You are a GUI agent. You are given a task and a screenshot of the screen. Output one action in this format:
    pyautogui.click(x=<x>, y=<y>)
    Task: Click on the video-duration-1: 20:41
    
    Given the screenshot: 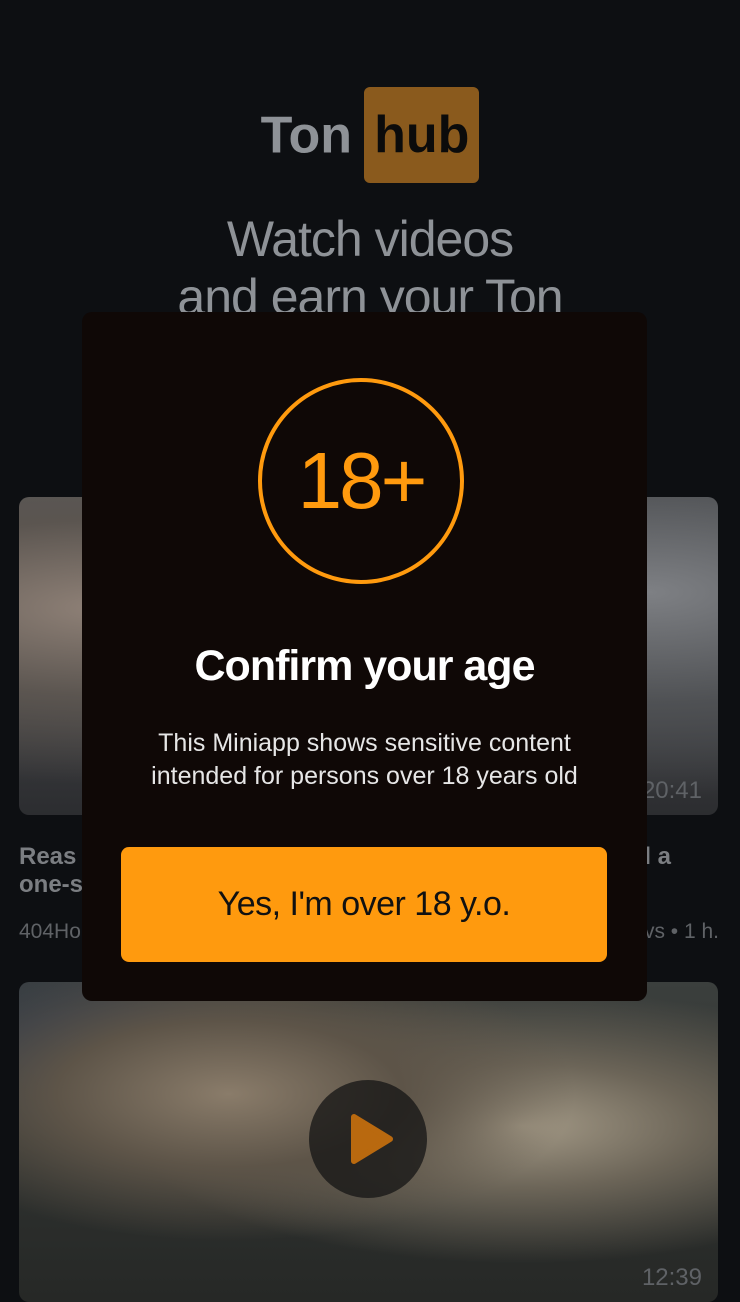 What is the action you would take?
    pyautogui.click(x=671, y=790)
    